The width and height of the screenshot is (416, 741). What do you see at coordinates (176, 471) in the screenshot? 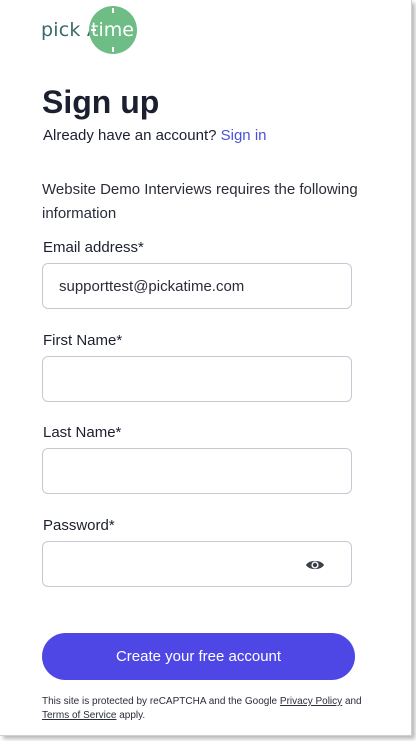
I see `last-name-field` at bounding box center [176, 471].